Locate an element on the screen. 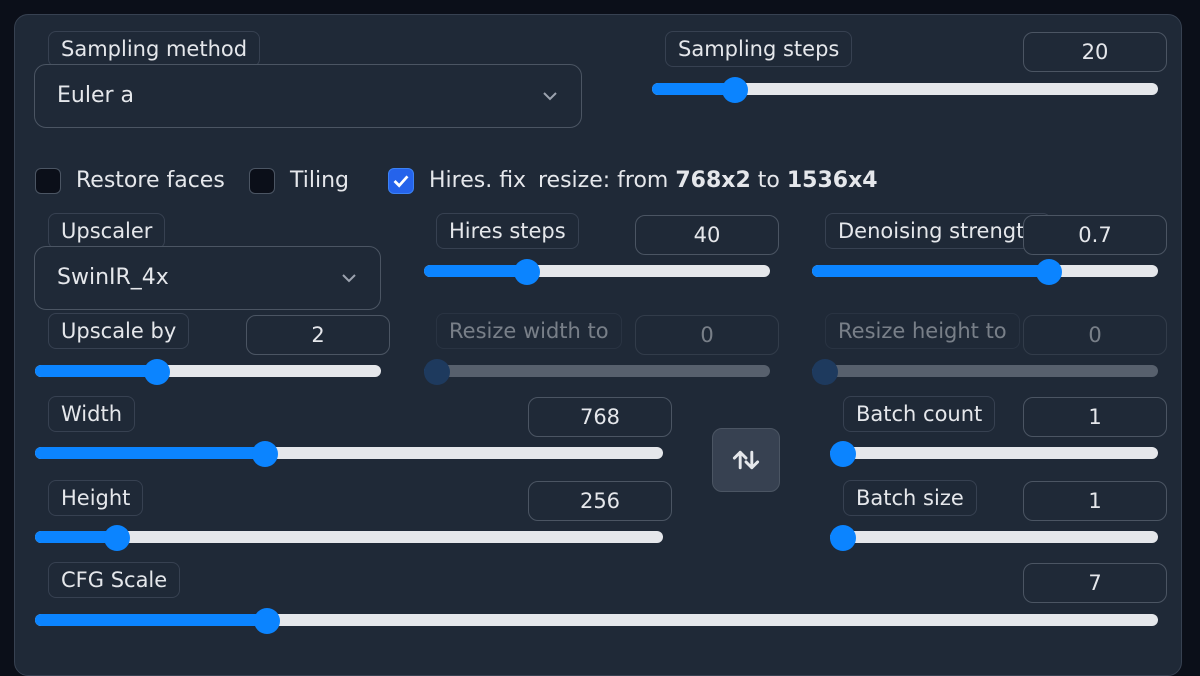 This screenshot has height=676, width=1200. hires-fix-checkbox is located at coordinates (401, 181).